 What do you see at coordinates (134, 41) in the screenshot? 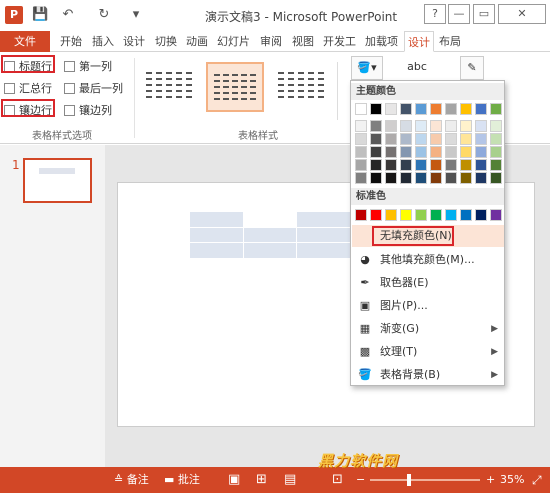
I see `tab-design: 设计` at bounding box center [134, 41].